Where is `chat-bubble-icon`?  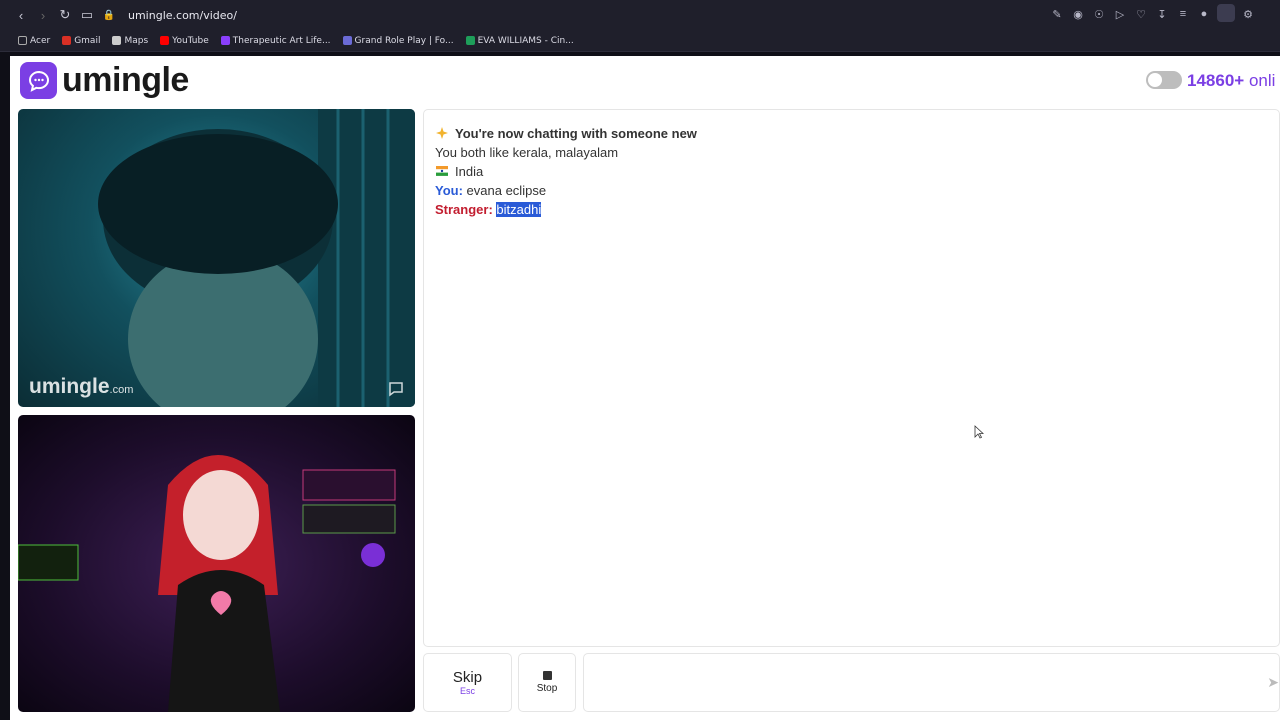
chat-bubble-icon is located at coordinates (38, 80).